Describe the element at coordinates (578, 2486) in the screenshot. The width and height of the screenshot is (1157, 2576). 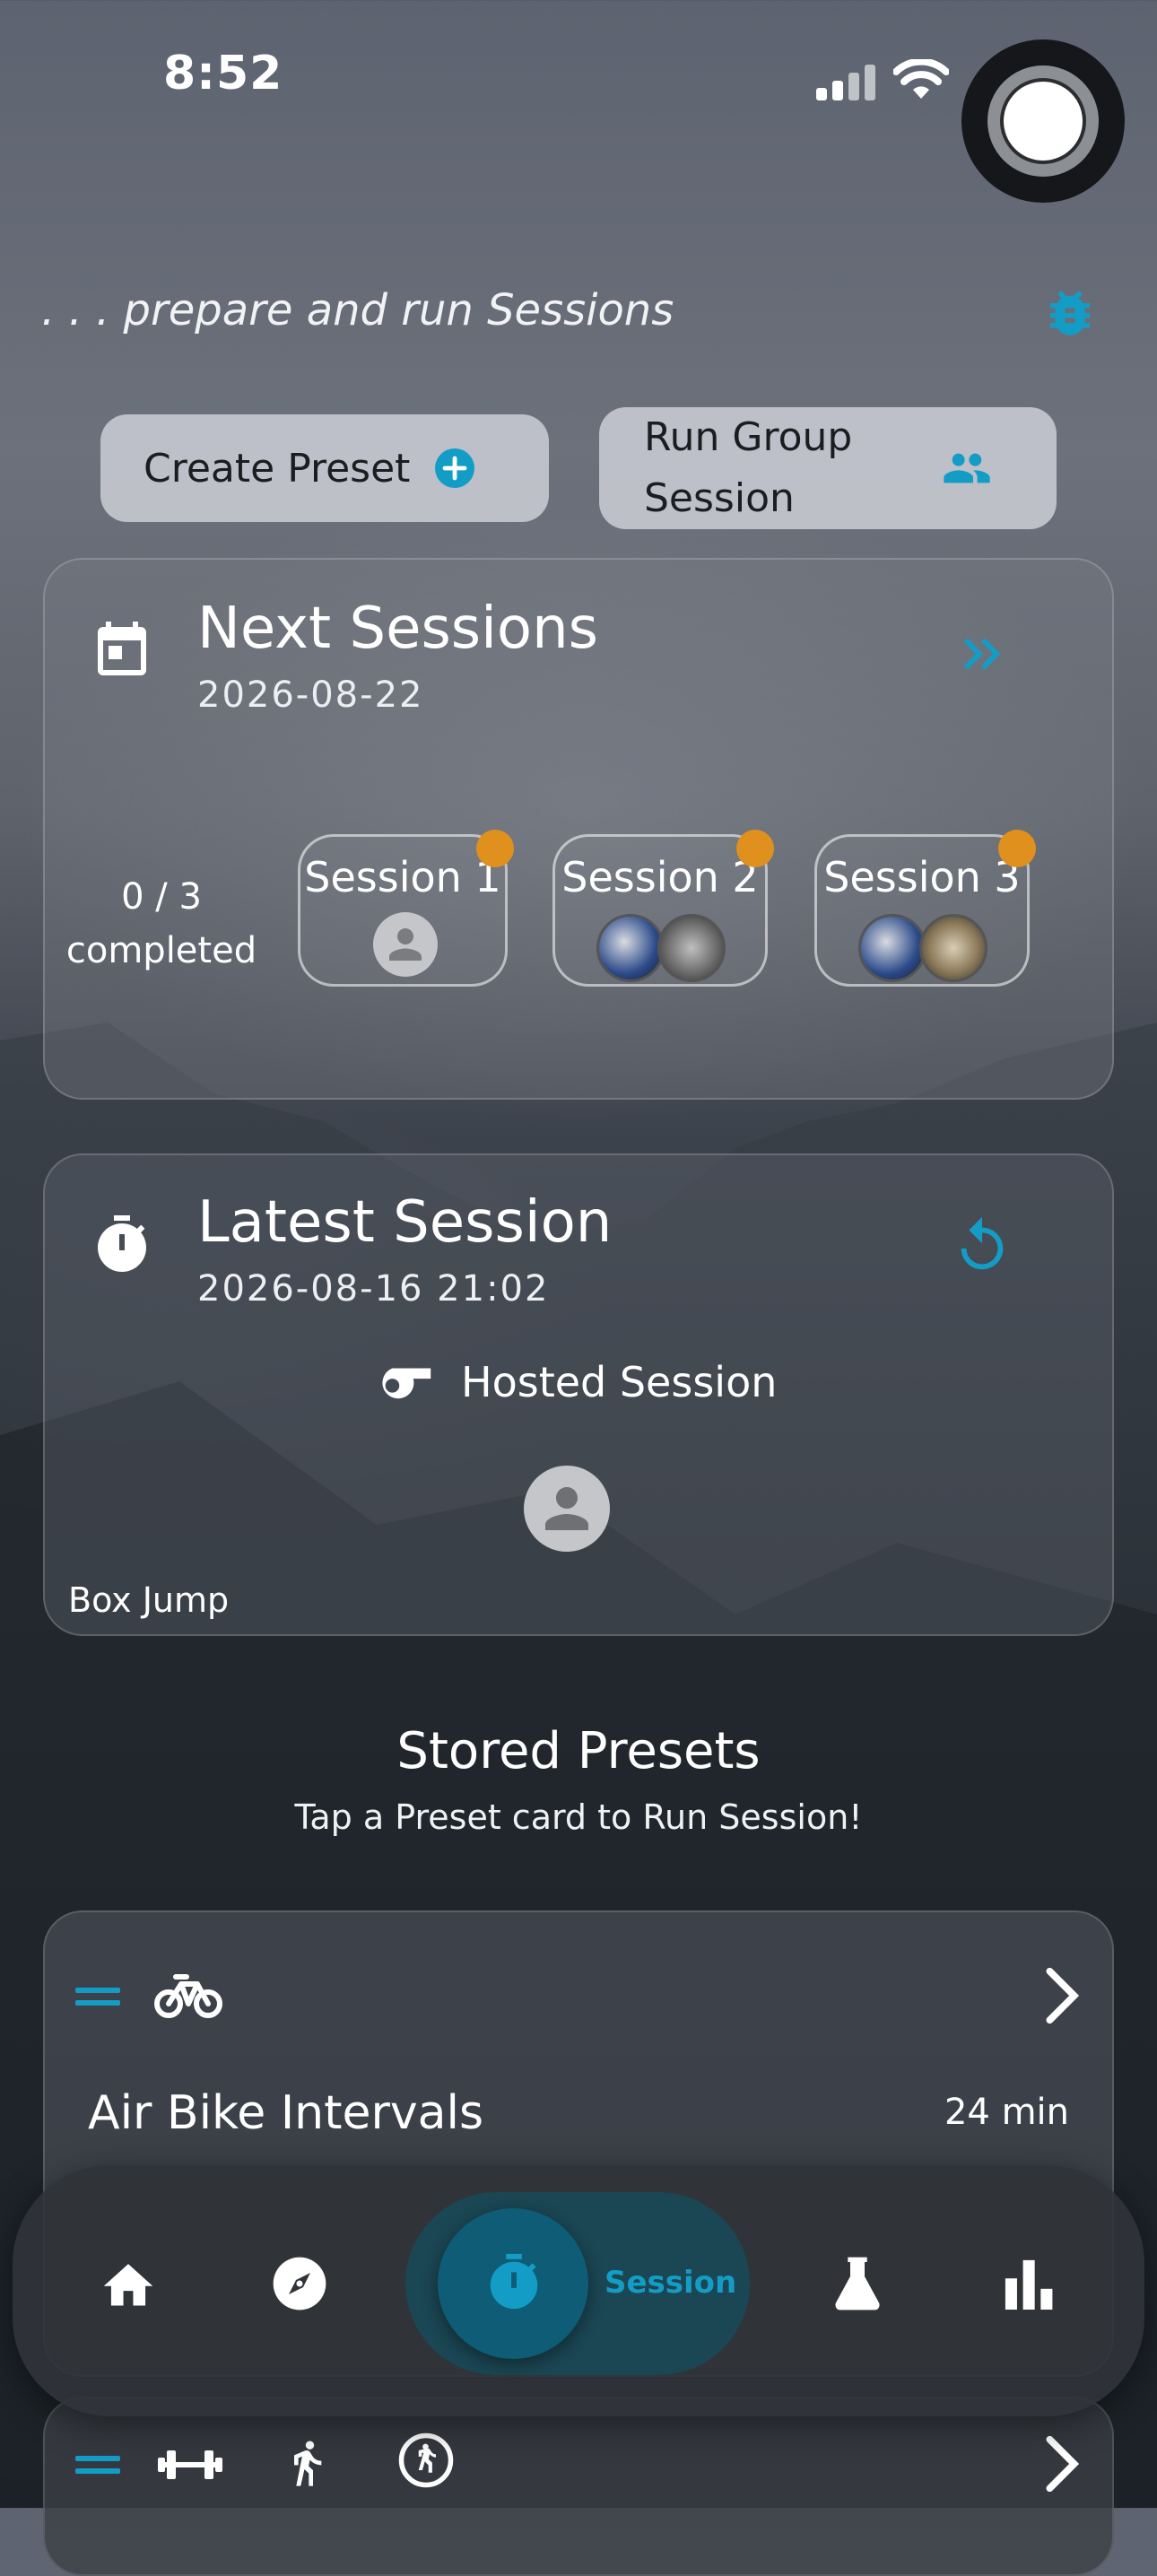
I see `preset-card` at that location.